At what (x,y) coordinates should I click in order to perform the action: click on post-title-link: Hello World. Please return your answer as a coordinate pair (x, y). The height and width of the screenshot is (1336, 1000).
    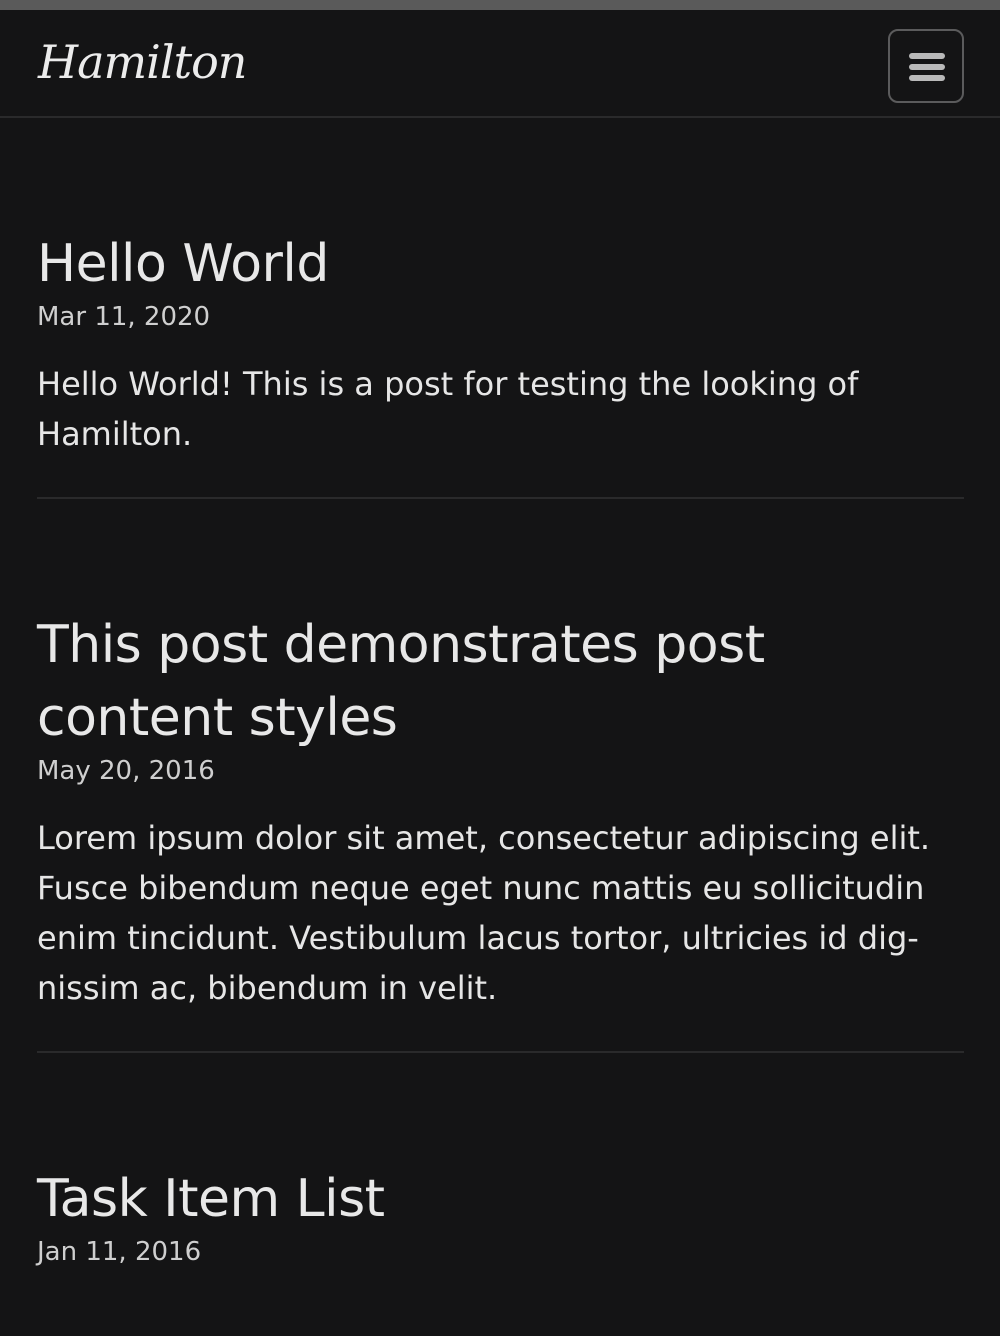
    Looking at the image, I should click on (183, 264).